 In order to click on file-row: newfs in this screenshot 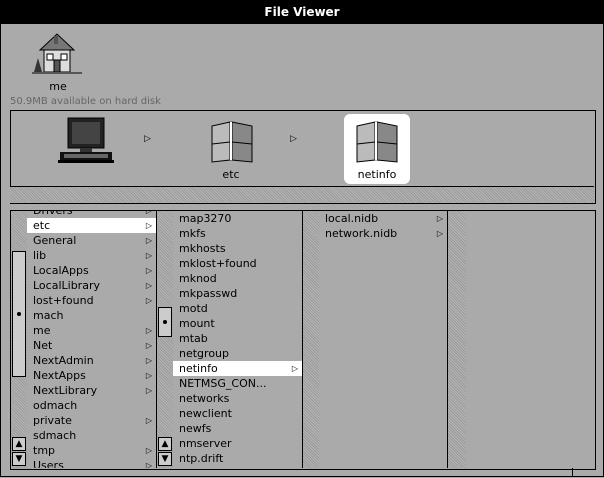, I will do `click(237, 428)`.